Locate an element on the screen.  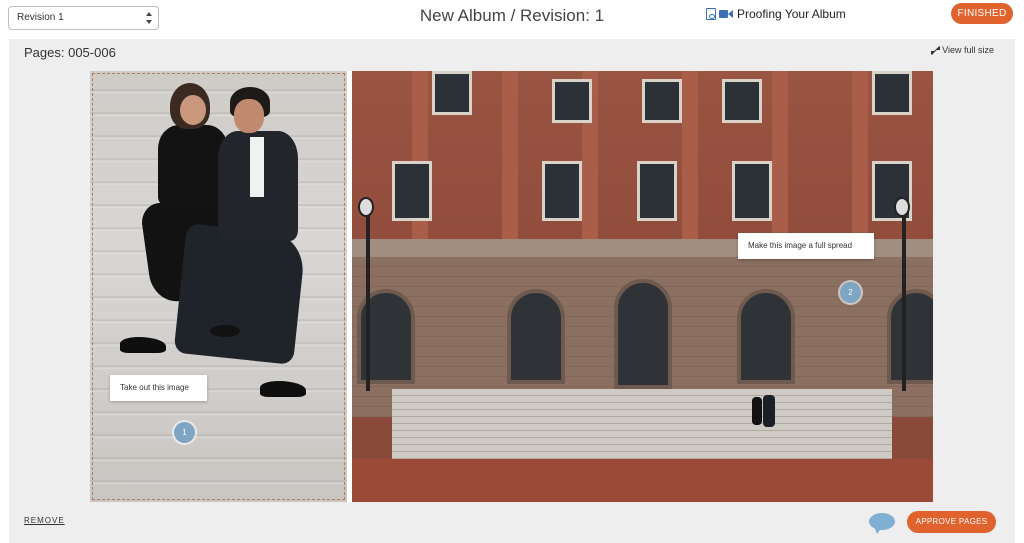
revision-select-value: Revision 1 is located at coordinates (40, 17).